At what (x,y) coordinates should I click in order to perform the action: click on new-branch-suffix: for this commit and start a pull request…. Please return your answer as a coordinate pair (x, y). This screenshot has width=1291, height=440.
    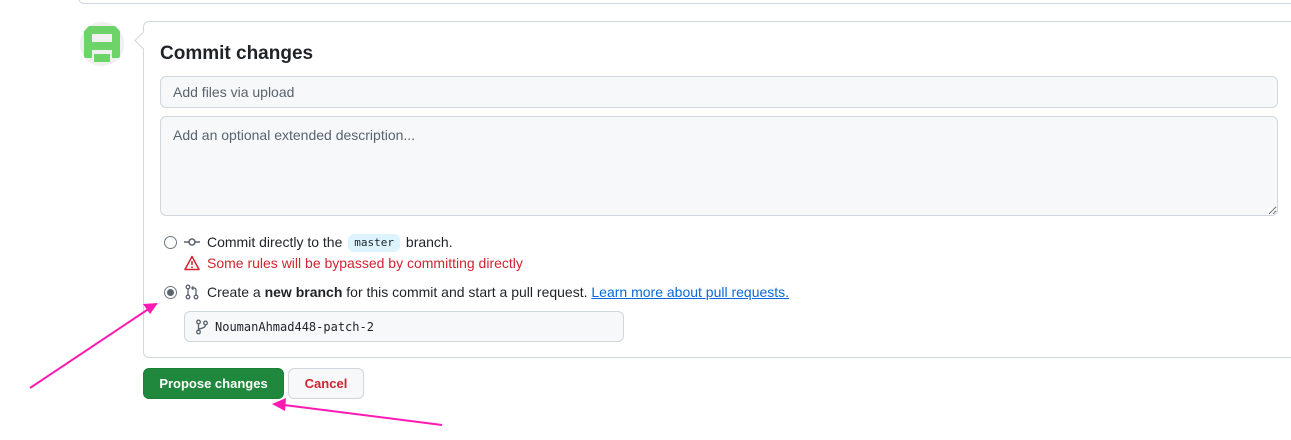
    Looking at the image, I should click on (467, 292).